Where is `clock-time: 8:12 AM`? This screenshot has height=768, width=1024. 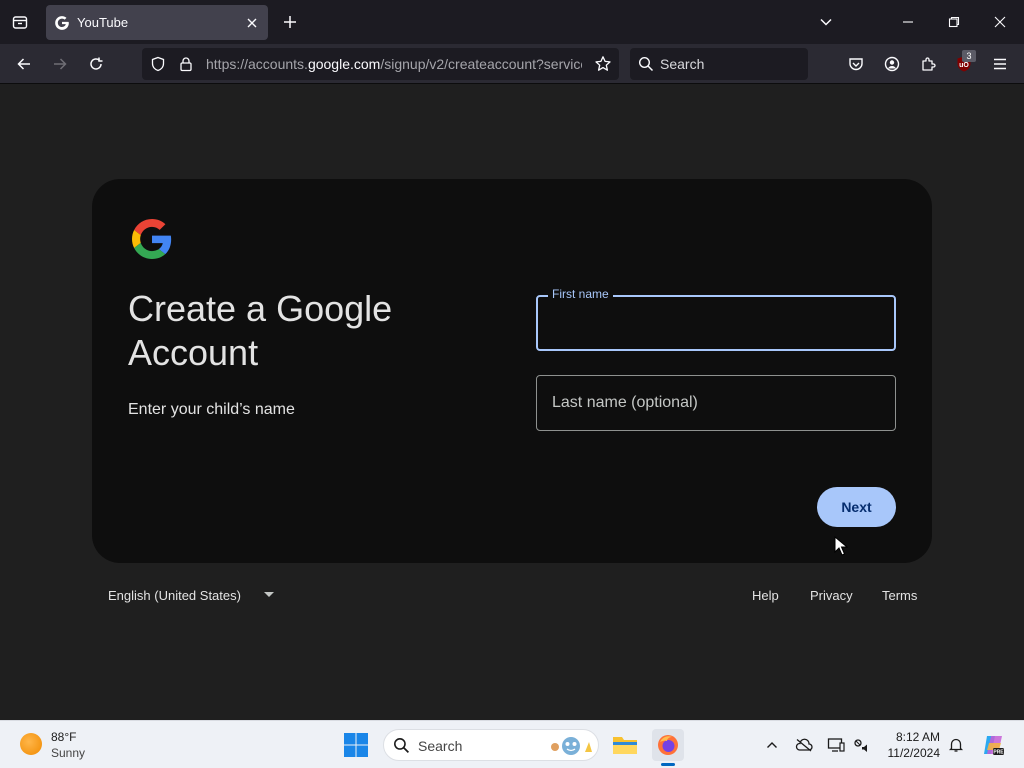
clock-time: 8:12 AM is located at coordinates (911, 737).